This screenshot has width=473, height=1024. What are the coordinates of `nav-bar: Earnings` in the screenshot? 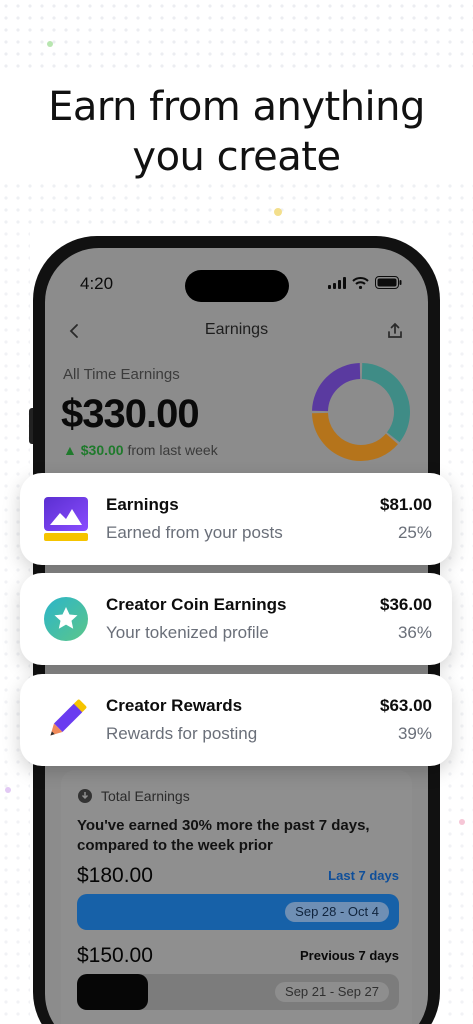 It's located at (236, 332).